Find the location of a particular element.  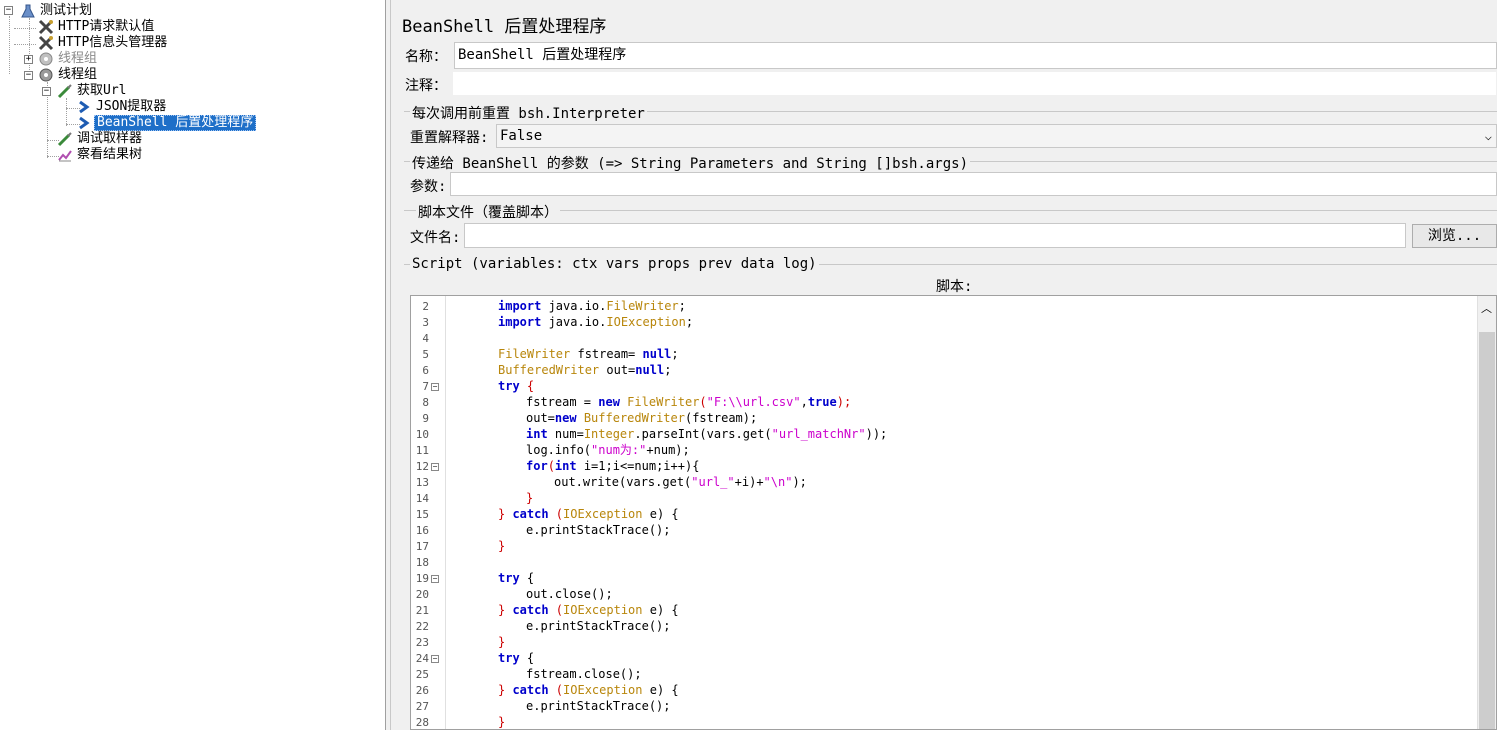

line-number: 12 is located at coordinates (422, 466).